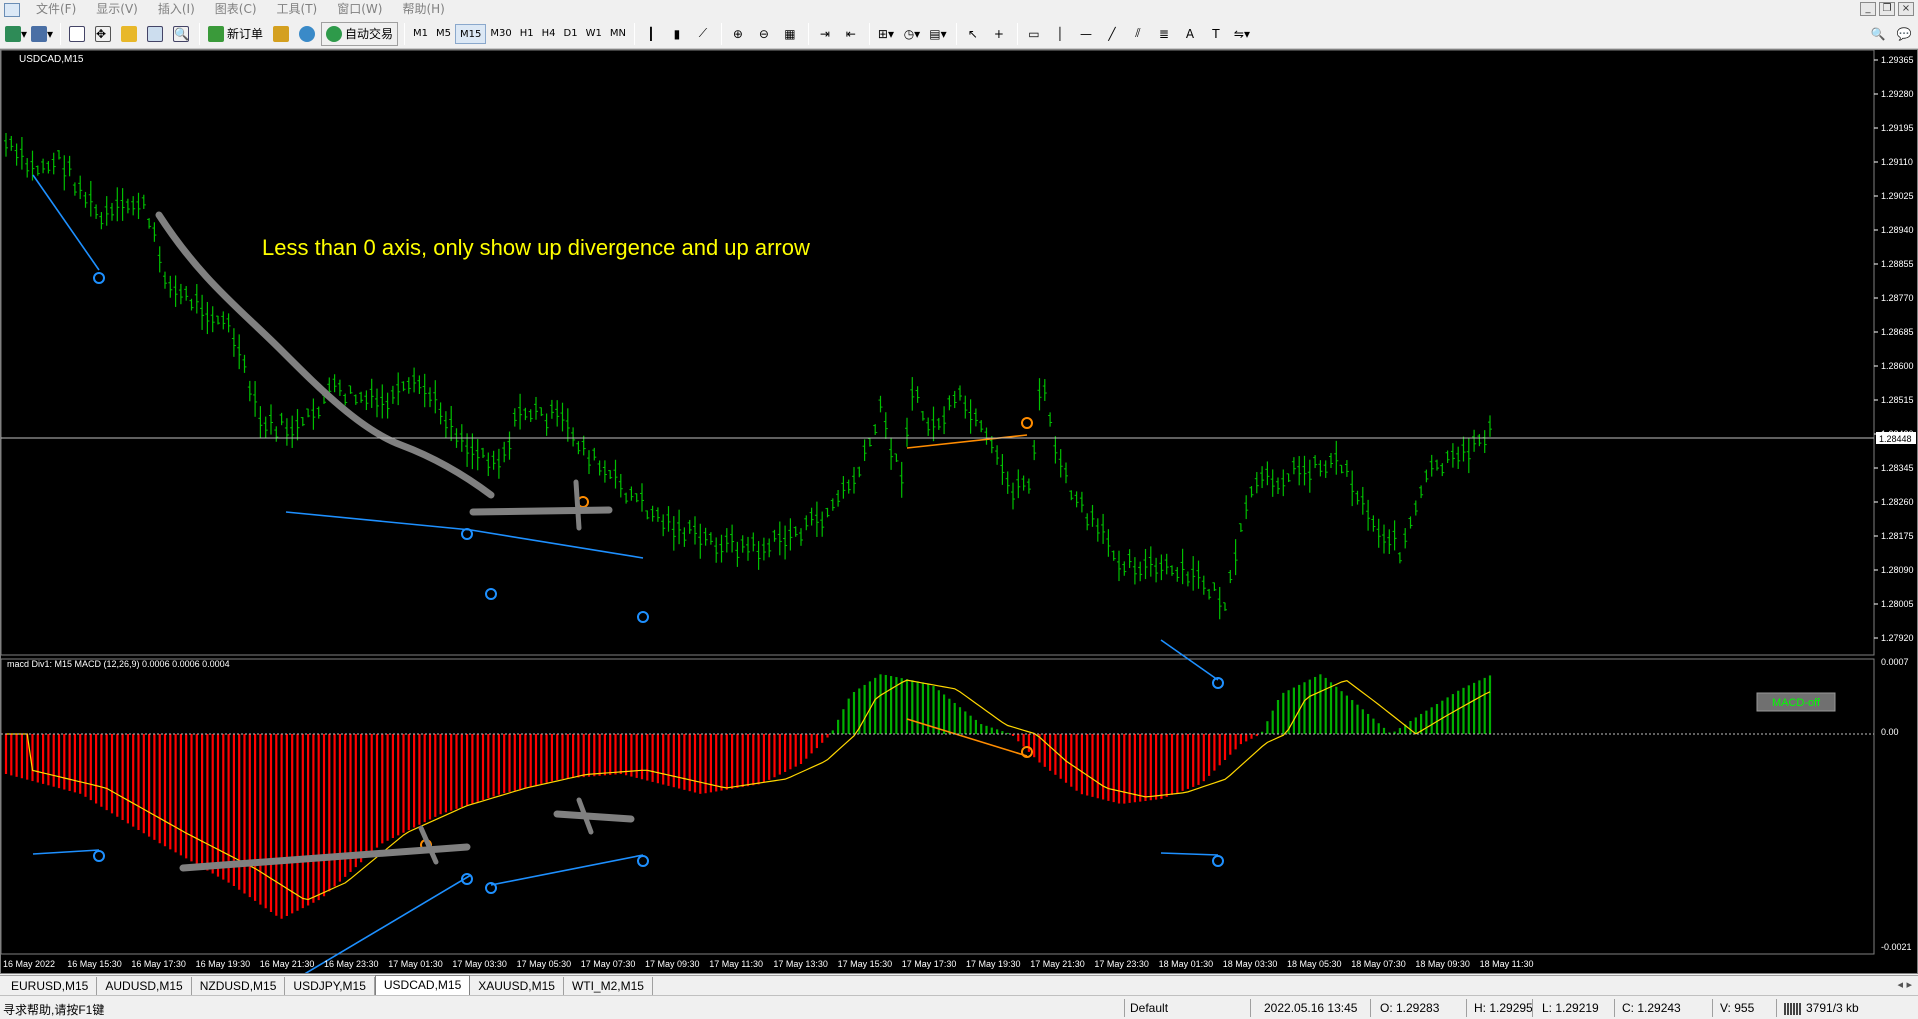  I want to click on new-order-button: 新订单, so click(235, 34).